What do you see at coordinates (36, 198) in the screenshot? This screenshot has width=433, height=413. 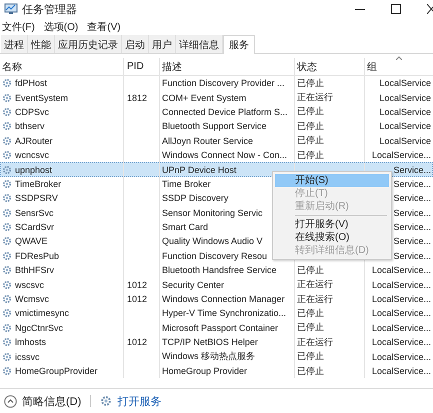 I see `table-cell: SSDPSRV` at bounding box center [36, 198].